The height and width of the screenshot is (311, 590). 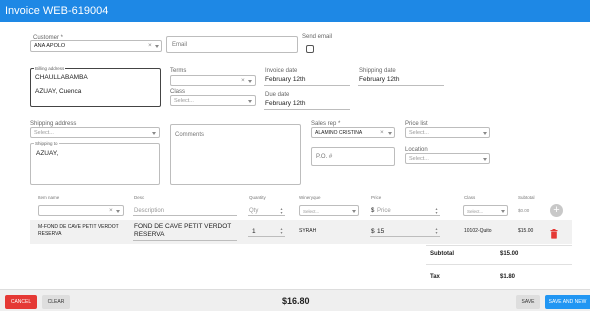 I want to click on row-desc-underline, so click(x=185, y=240).